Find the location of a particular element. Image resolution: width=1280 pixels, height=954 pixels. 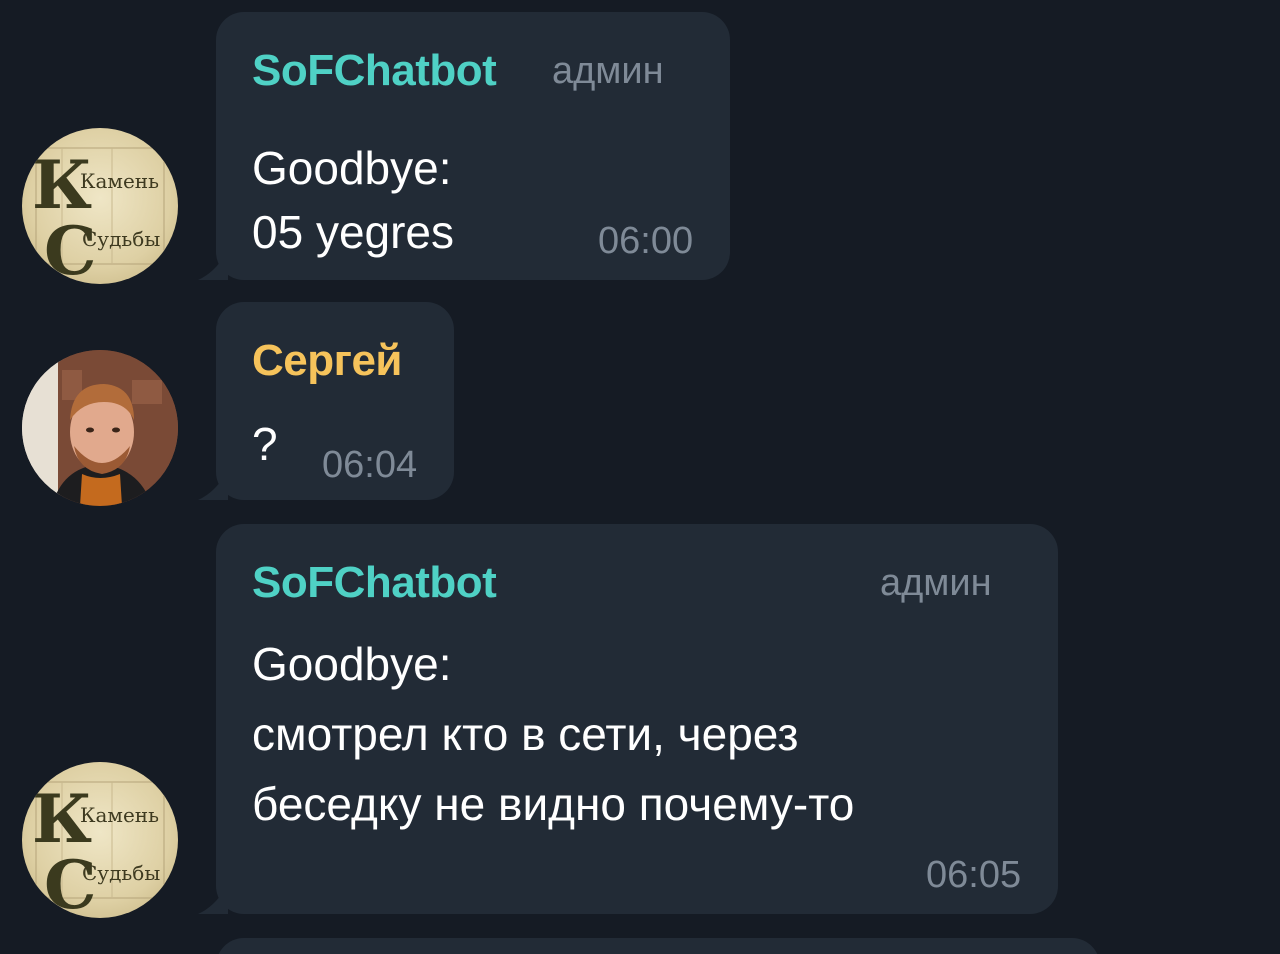

avatar is located at coordinates (100, 428).